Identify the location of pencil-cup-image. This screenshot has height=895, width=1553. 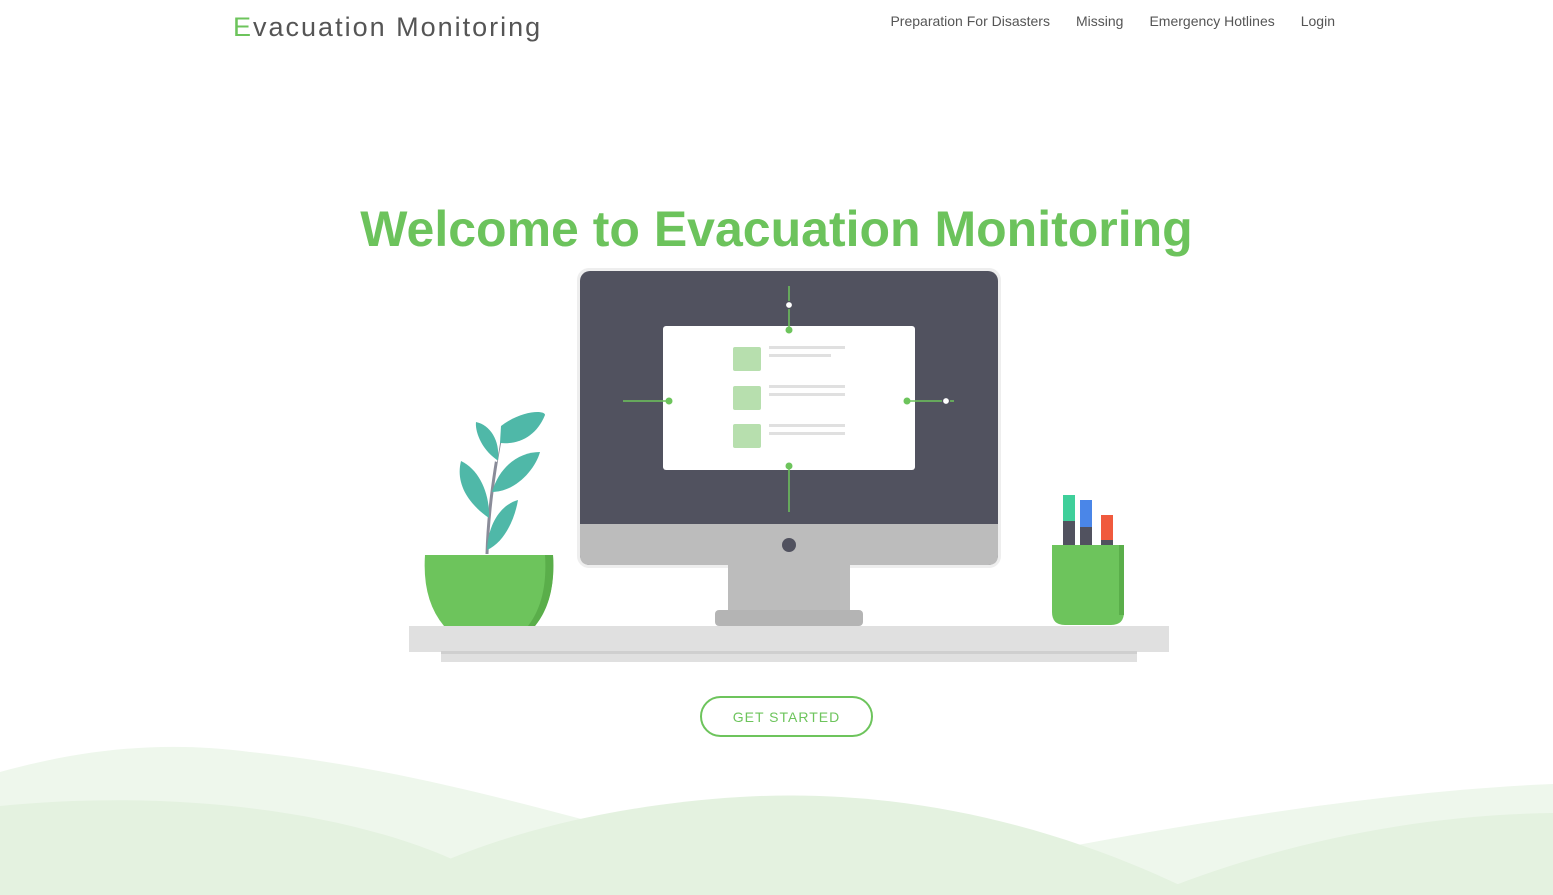
(1088, 560).